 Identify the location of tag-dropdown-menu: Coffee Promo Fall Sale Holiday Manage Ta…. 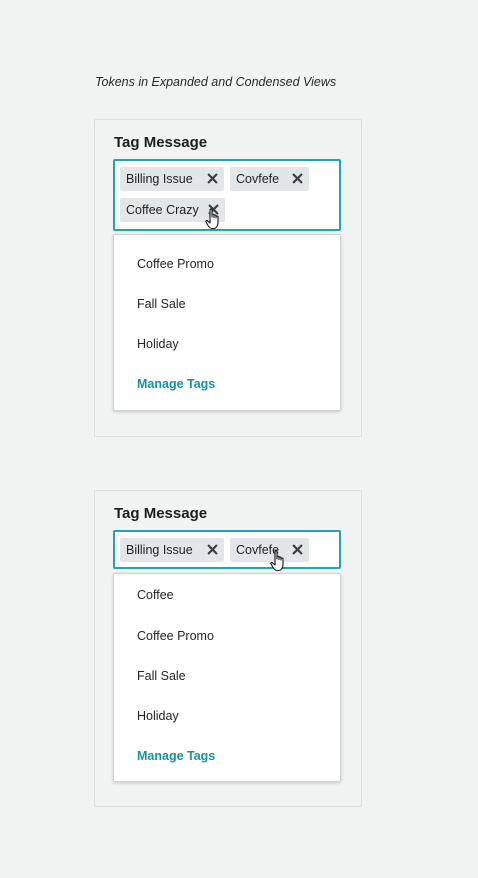
(227, 322).